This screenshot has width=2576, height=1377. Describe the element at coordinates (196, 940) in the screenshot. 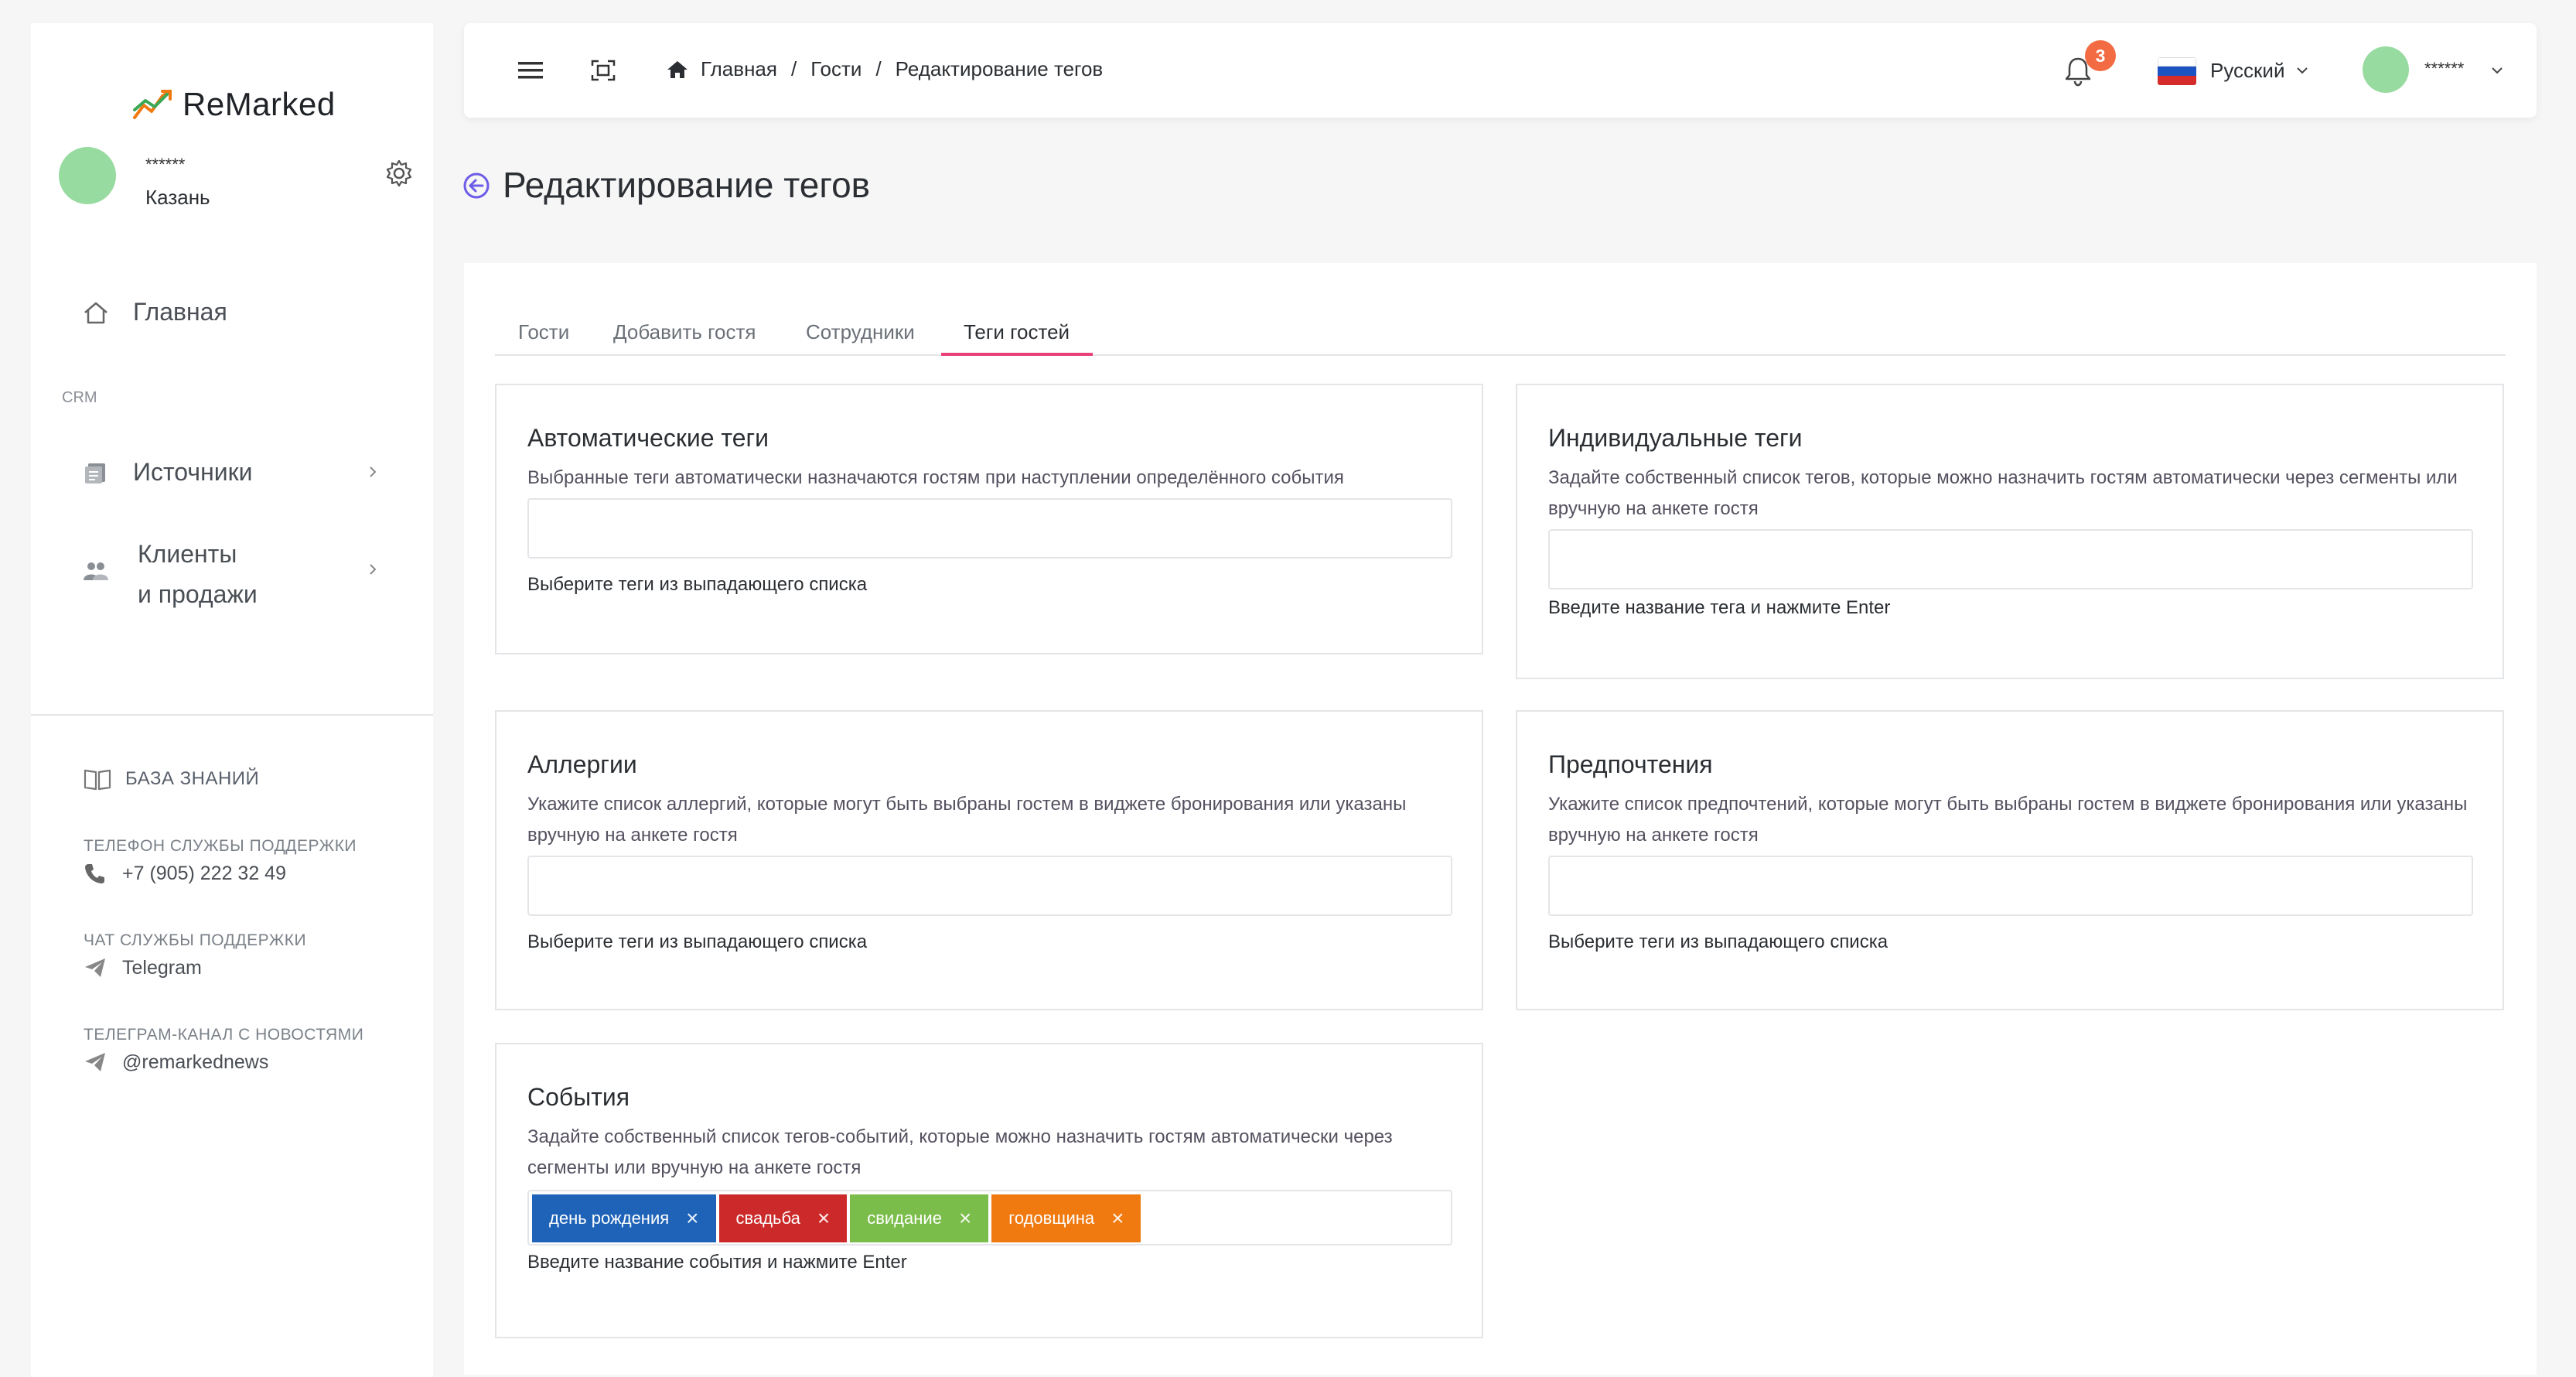

I see `support-chat-caption: ЧАТ СЛУЖБЫ ПОДДЕРЖКИ` at that location.